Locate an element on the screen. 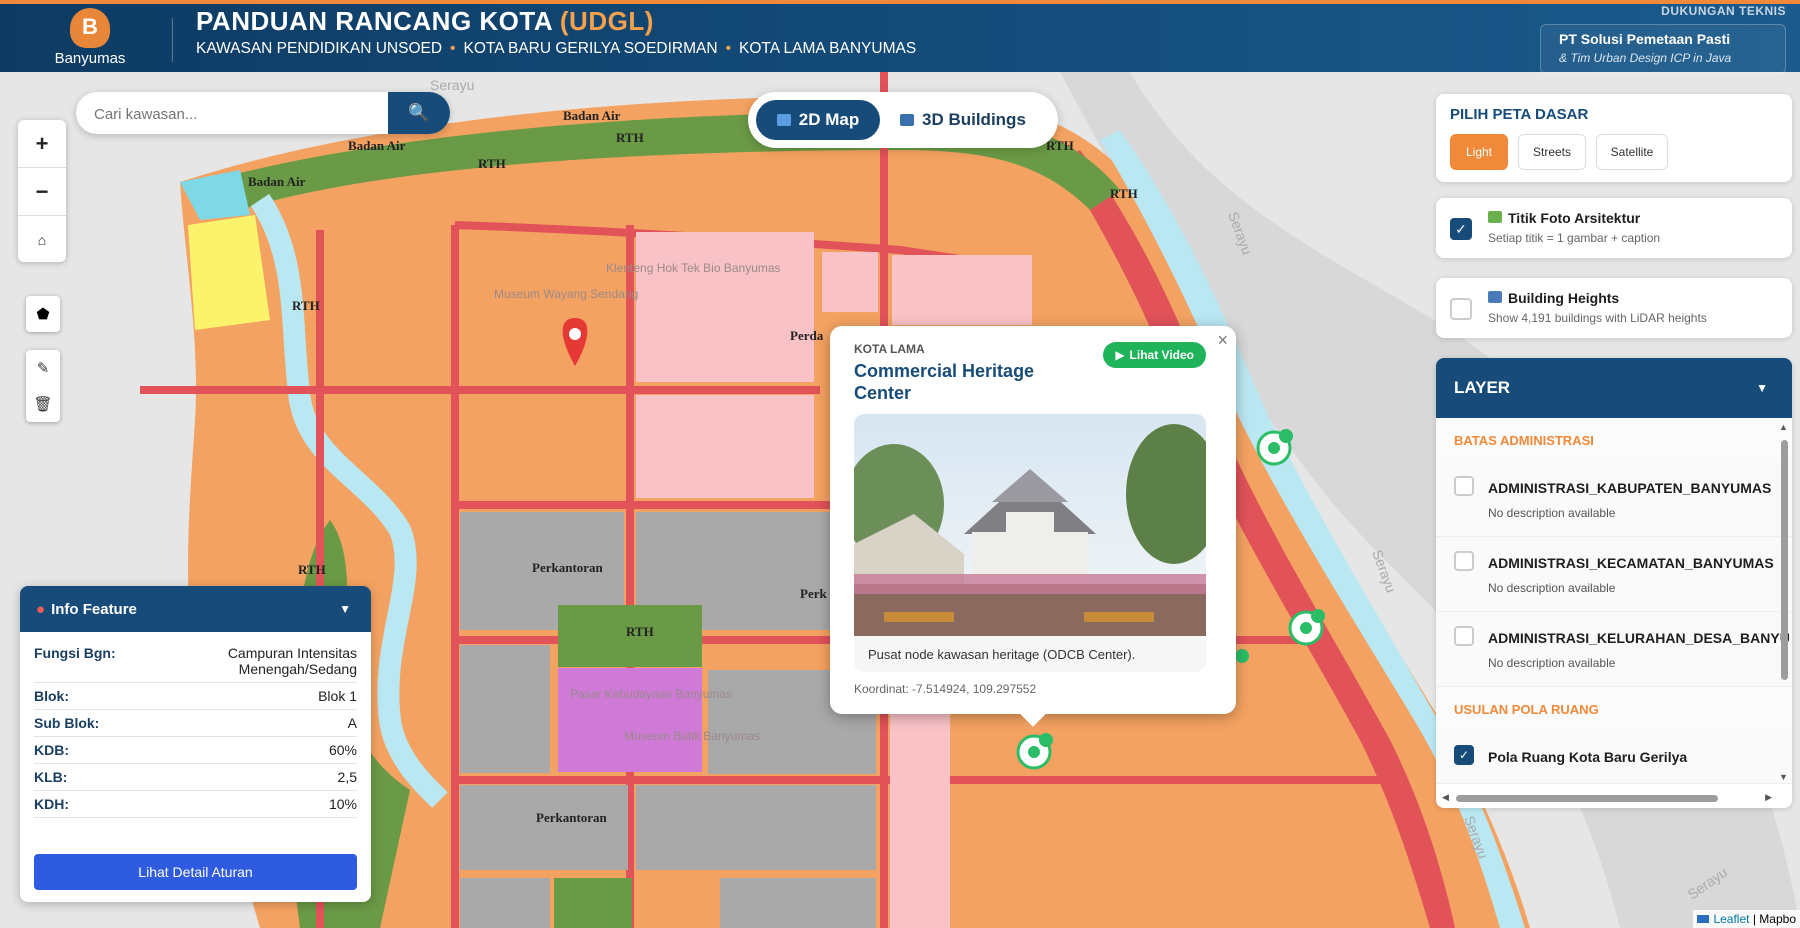 The image size is (1800, 928). poi-label: Pasar Kebudayaan Banyumas is located at coordinates (651, 694).